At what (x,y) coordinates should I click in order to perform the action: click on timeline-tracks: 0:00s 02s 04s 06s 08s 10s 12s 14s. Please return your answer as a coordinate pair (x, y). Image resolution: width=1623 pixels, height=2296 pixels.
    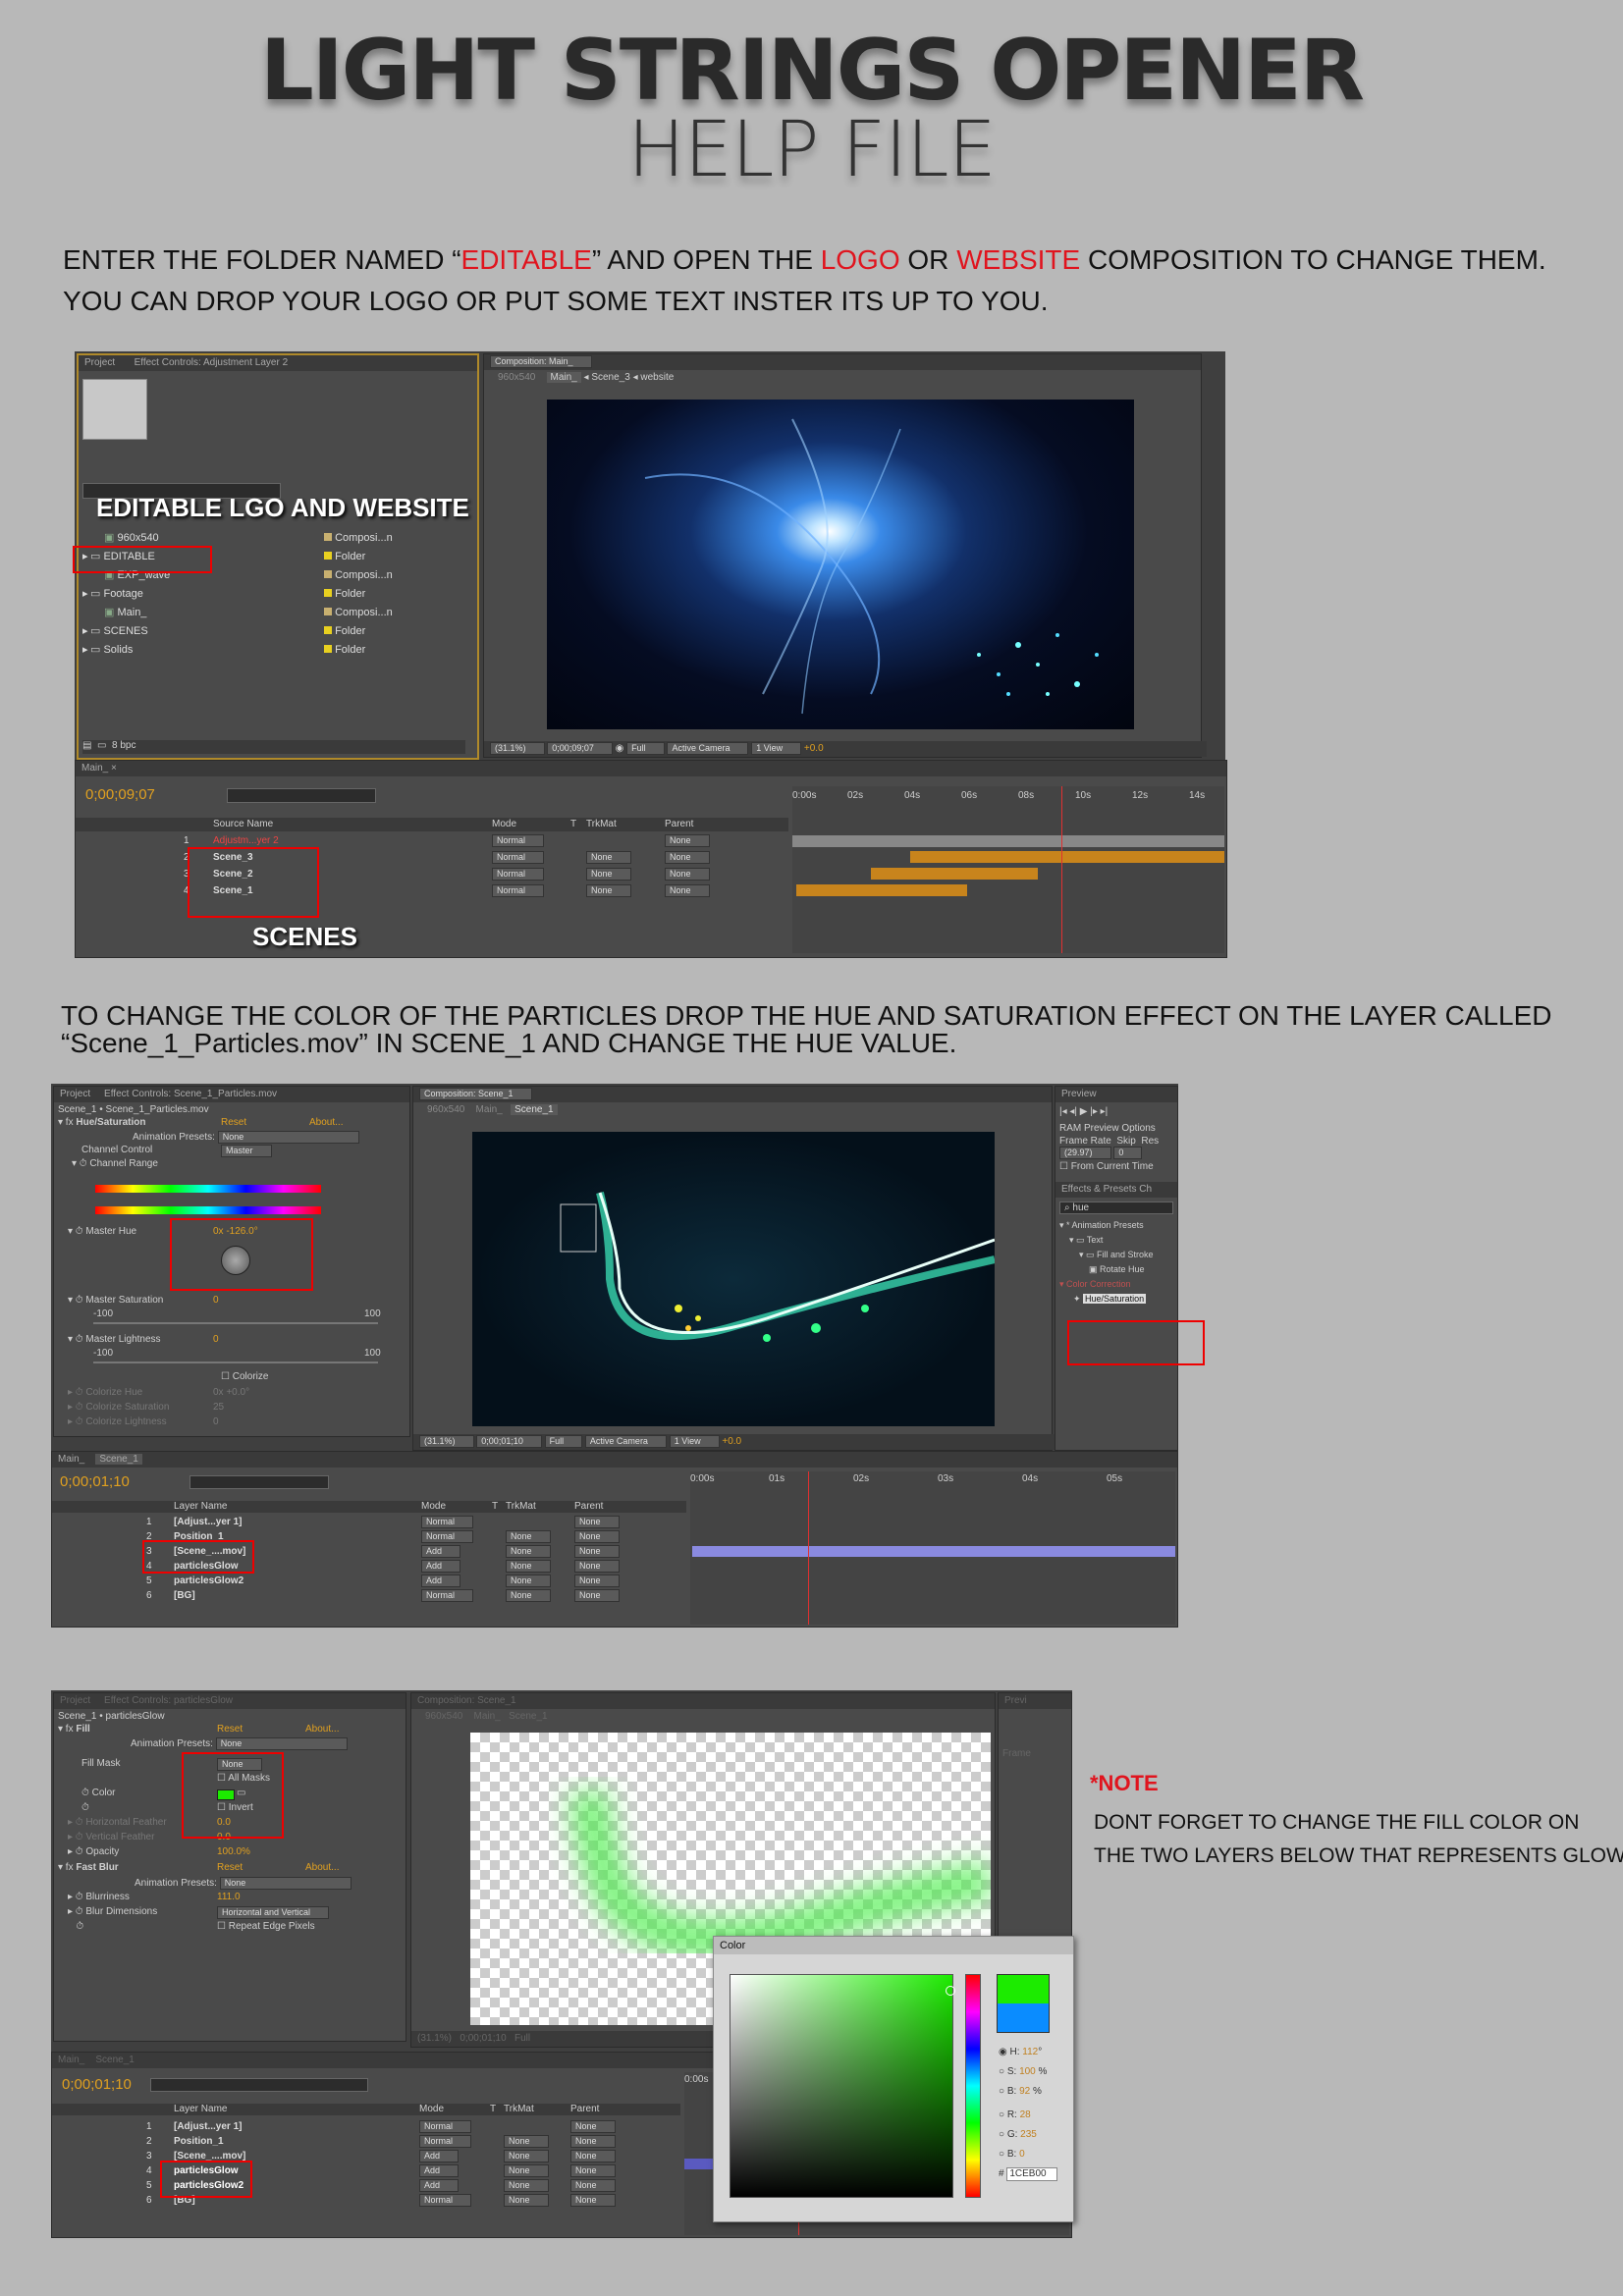
    Looking at the image, I should click on (1008, 870).